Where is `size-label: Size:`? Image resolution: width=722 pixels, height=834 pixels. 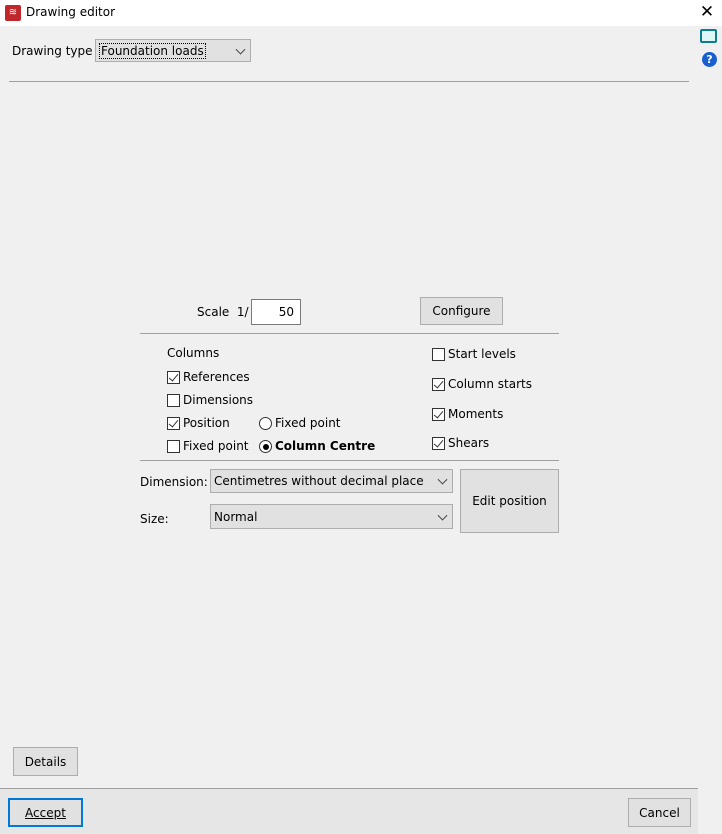
size-label: Size: is located at coordinates (154, 519).